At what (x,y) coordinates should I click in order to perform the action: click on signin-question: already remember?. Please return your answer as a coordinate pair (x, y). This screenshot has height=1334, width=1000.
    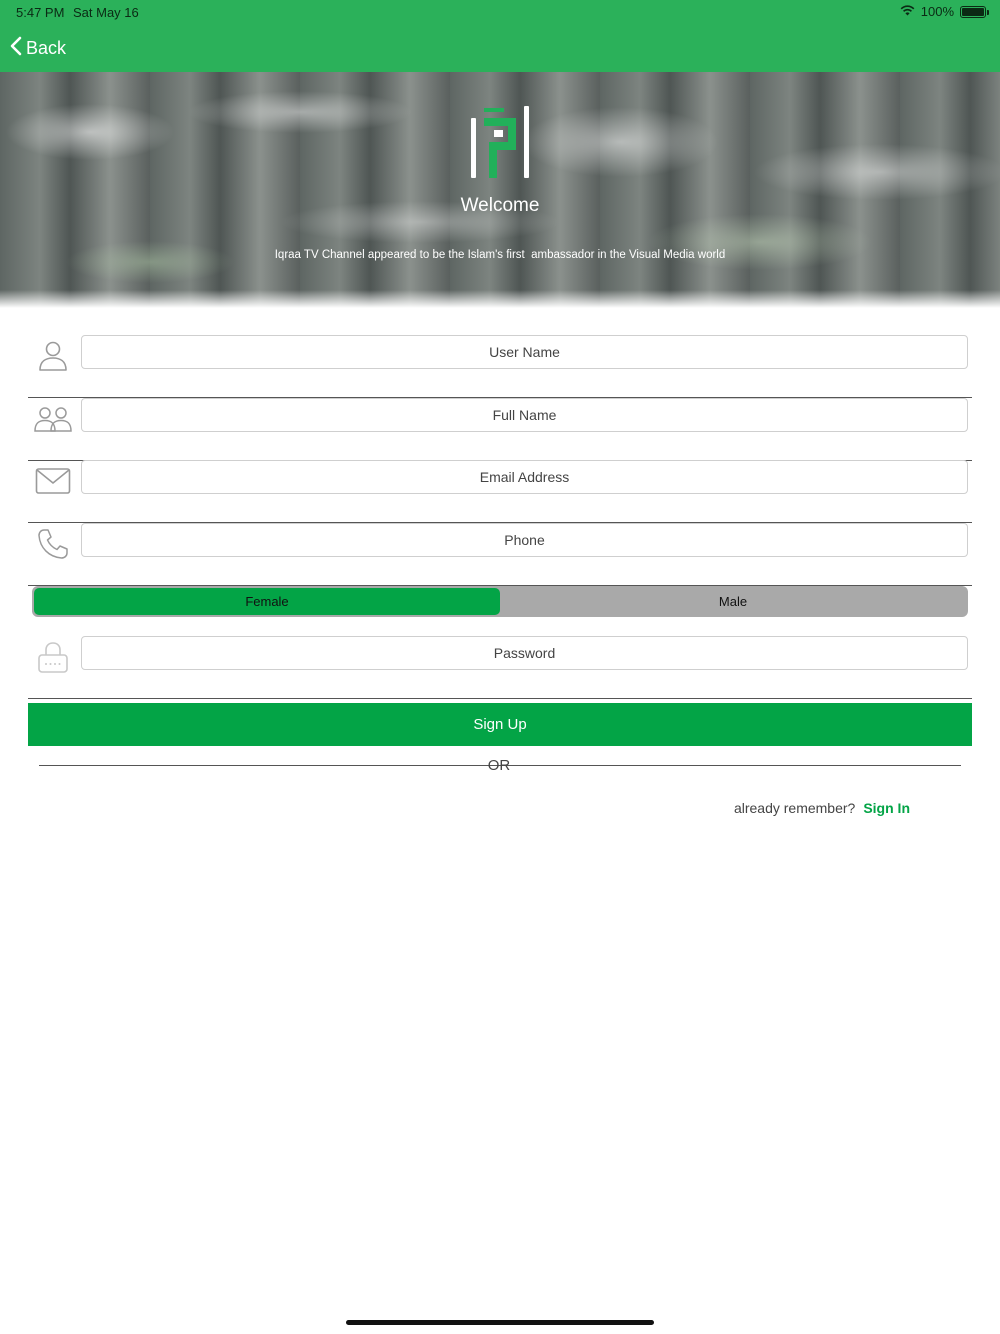
    Looking at the image, I should click on (794, 808).